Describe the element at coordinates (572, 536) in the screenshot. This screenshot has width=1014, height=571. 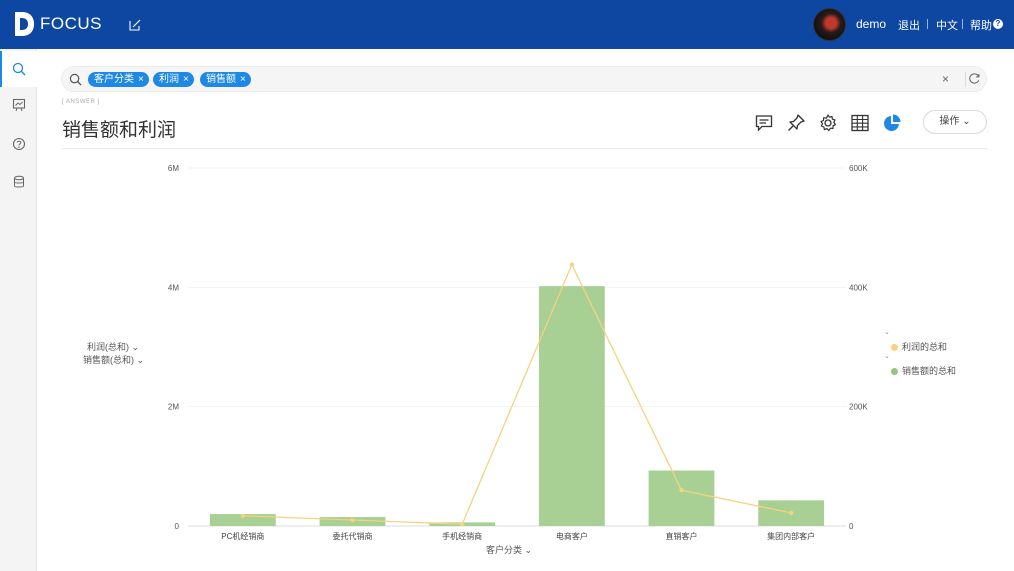
I see `x-tick-label: 电商客户` at that location.